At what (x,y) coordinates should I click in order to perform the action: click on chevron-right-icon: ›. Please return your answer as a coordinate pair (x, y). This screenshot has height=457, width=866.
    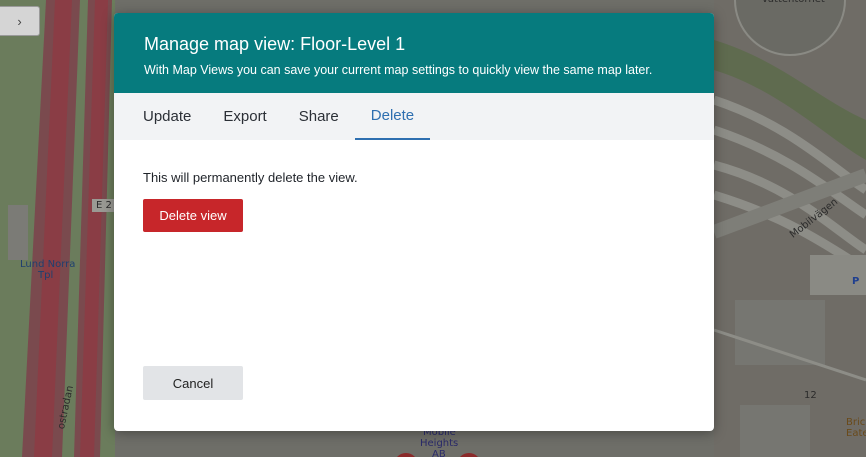
    Looking at the image, I should click on (19, 21).